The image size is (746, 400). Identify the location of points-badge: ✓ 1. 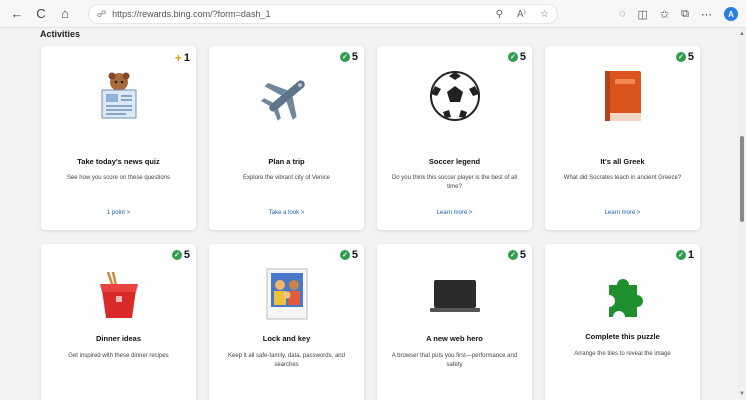
(684, 255).